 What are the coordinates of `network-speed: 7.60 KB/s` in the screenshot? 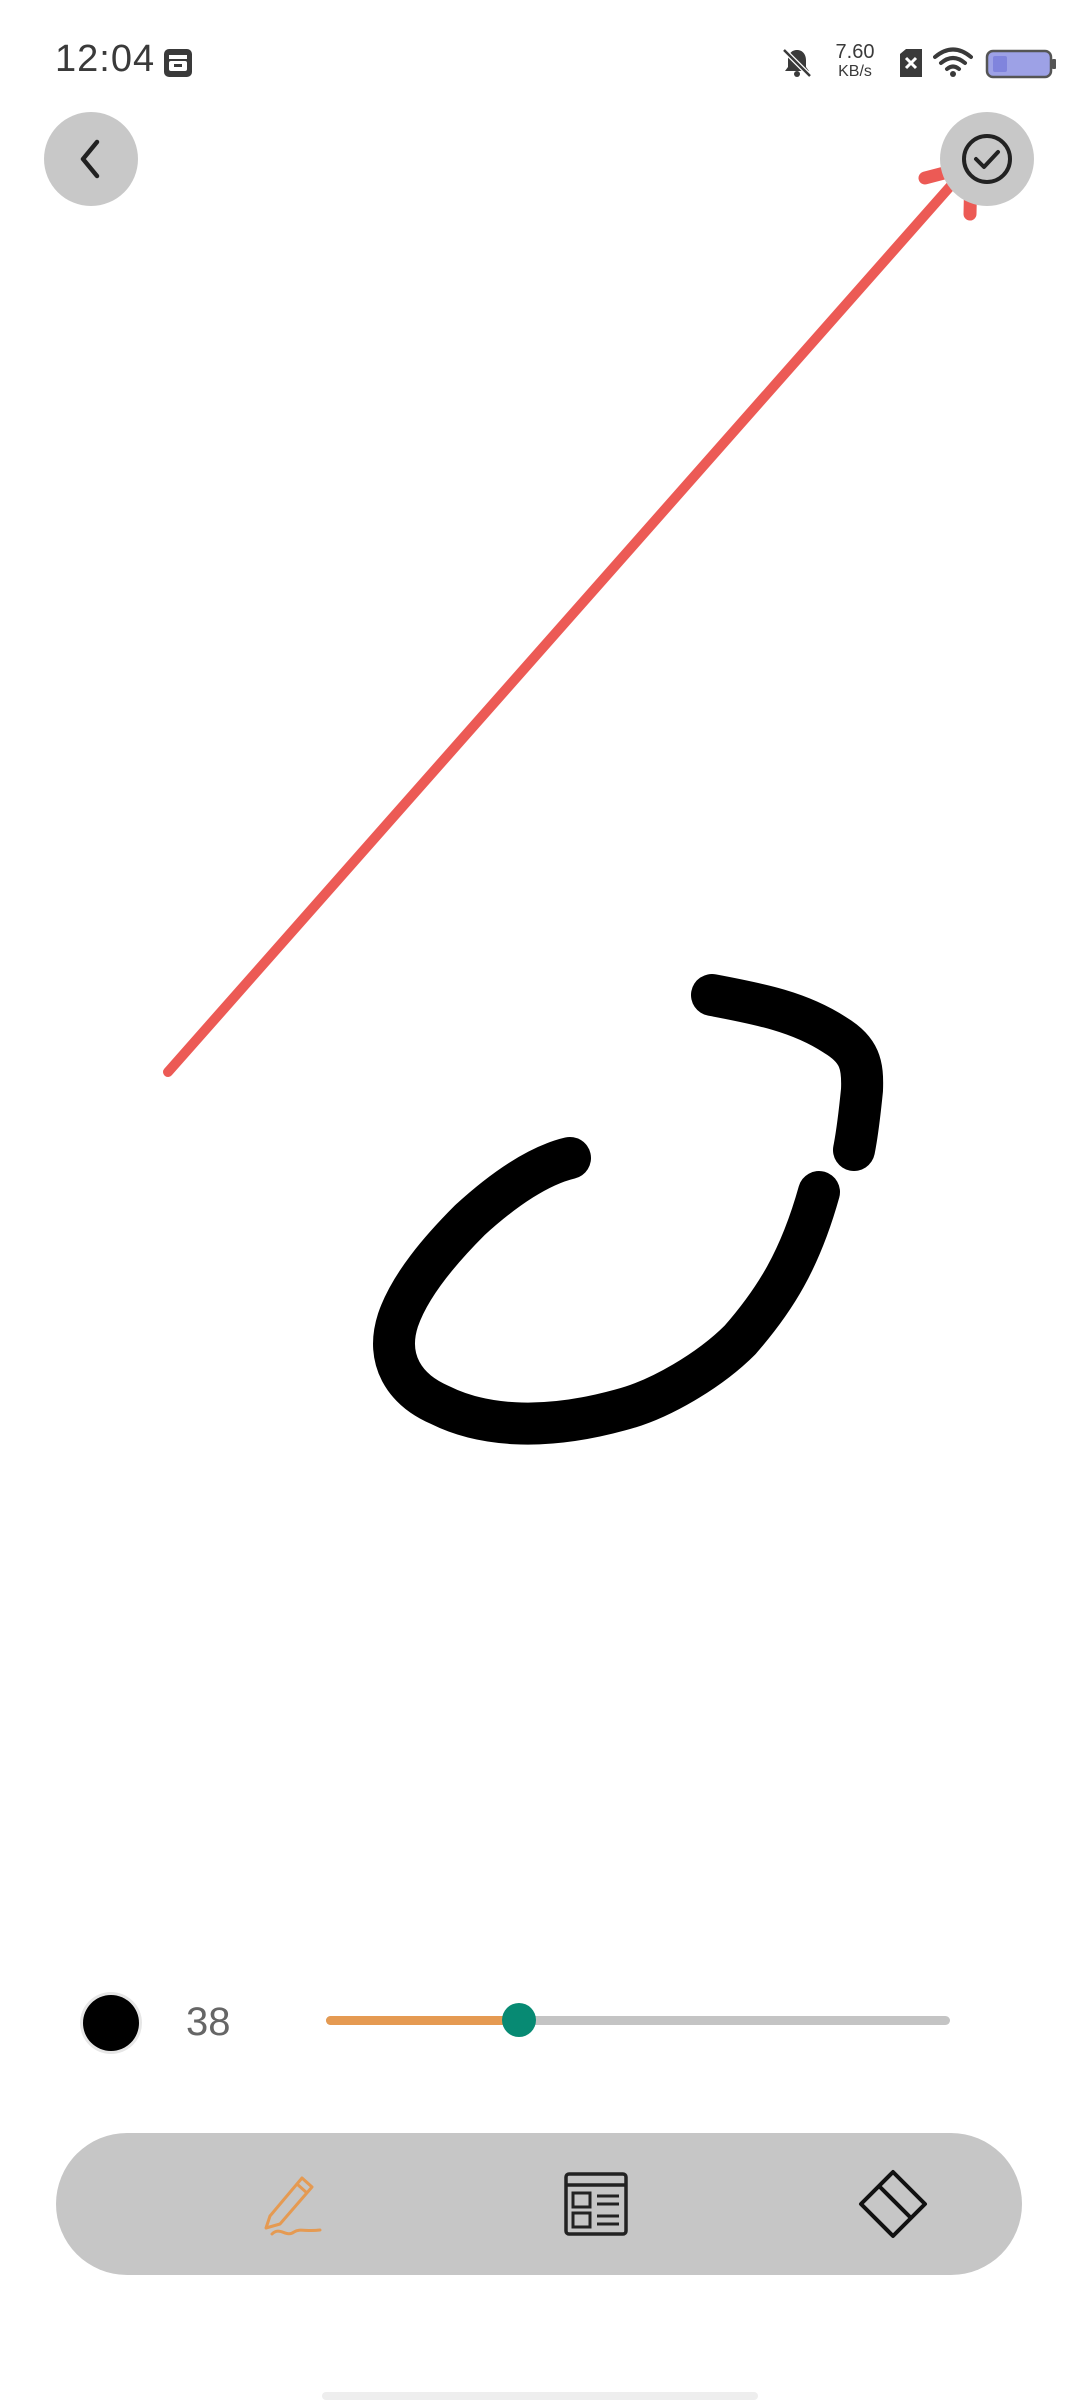 It's located at (855, 61).